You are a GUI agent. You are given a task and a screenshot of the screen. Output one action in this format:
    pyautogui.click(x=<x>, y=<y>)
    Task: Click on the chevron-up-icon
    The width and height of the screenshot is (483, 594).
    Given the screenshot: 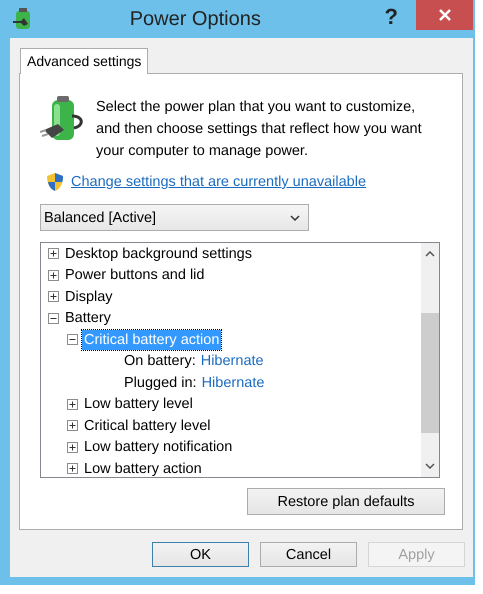 What is the action you would take?
    pyautogui.click(x=430, y=254)
    